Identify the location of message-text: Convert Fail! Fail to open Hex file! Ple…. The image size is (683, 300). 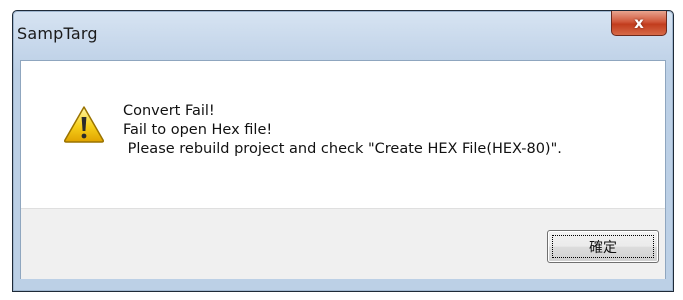
(342, 130).